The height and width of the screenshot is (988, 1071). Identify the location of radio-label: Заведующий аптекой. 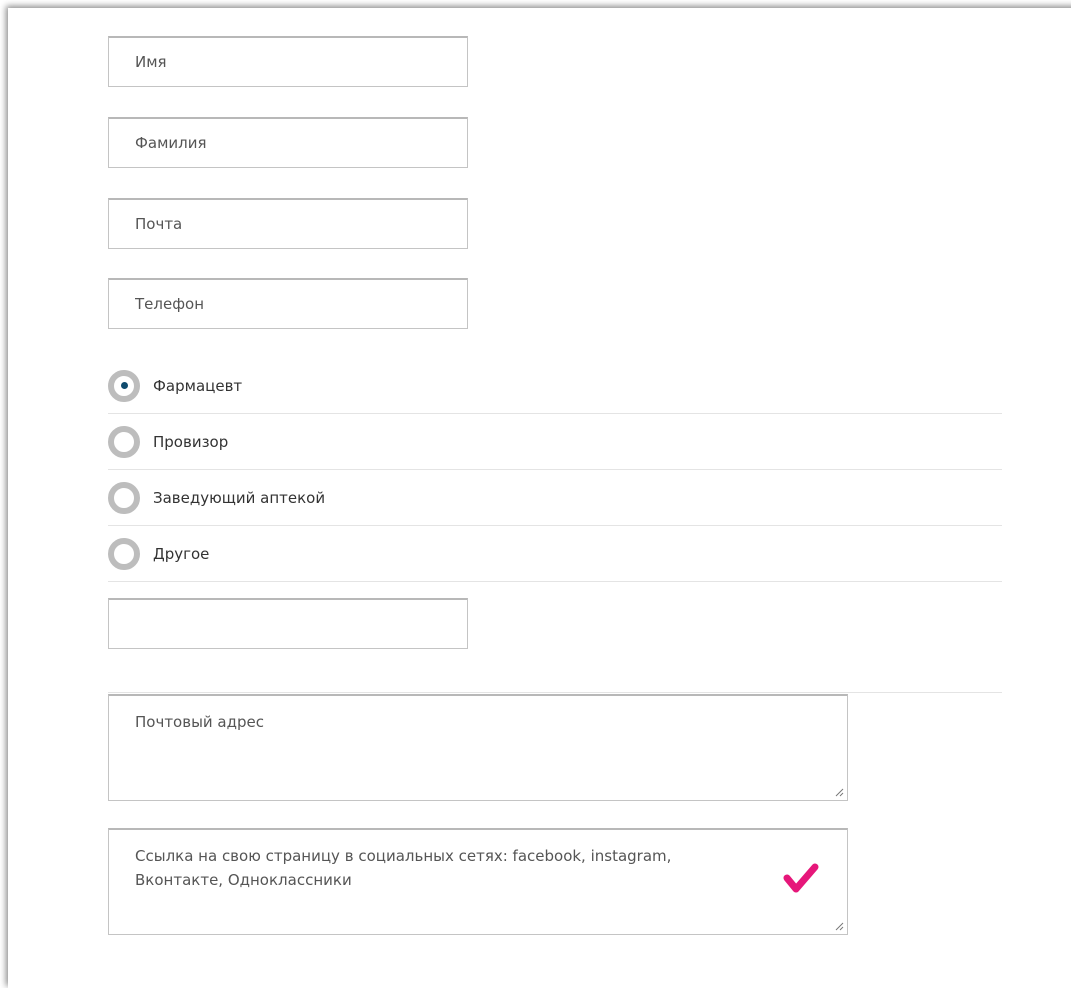
(239, 497).